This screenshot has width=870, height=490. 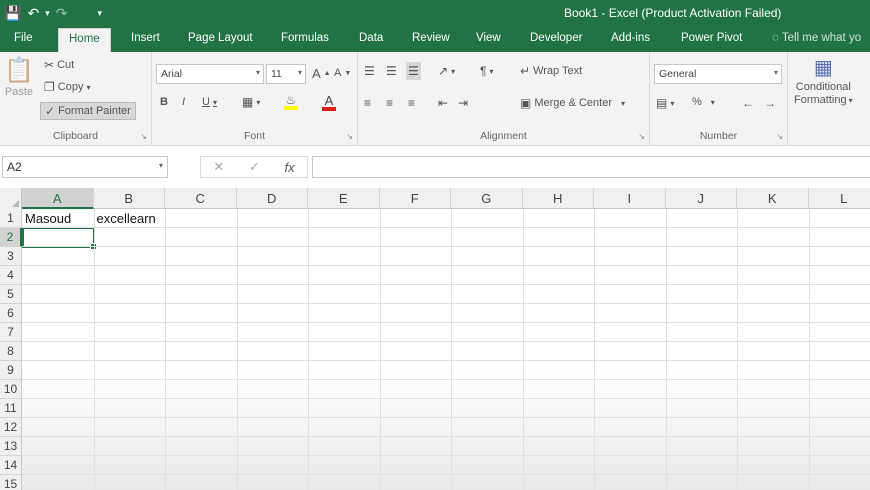 I want to click on increase-decimal-icon: ←, so click(x=748, y=103).